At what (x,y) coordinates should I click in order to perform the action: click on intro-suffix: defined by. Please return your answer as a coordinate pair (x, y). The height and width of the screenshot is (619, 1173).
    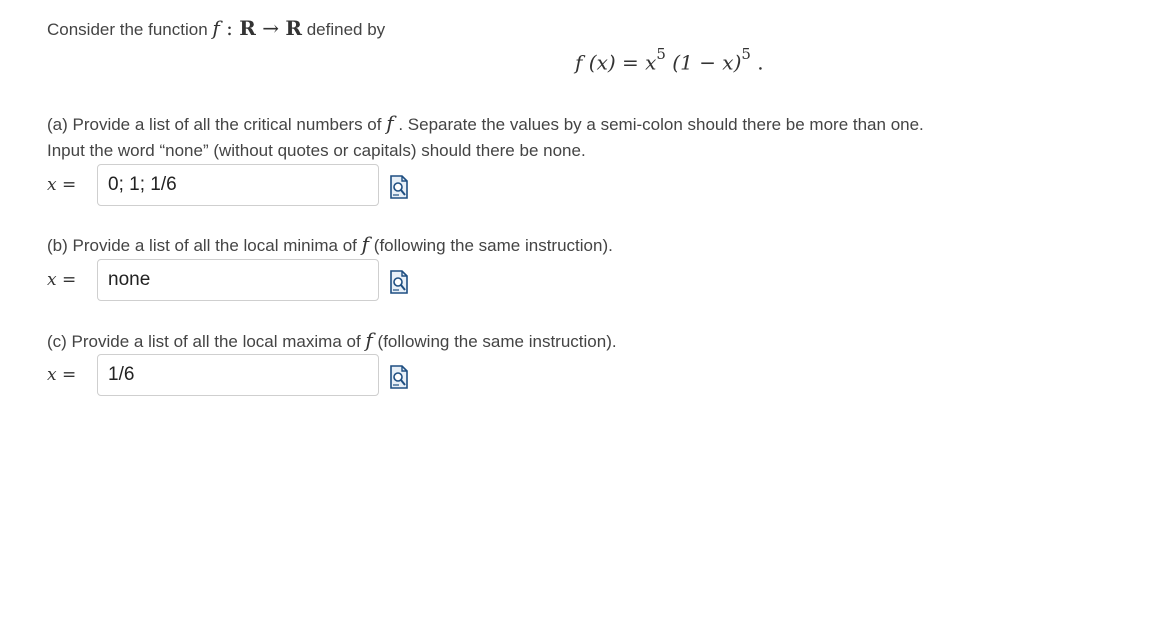
    Looking at the image, I should click on (346, 29).